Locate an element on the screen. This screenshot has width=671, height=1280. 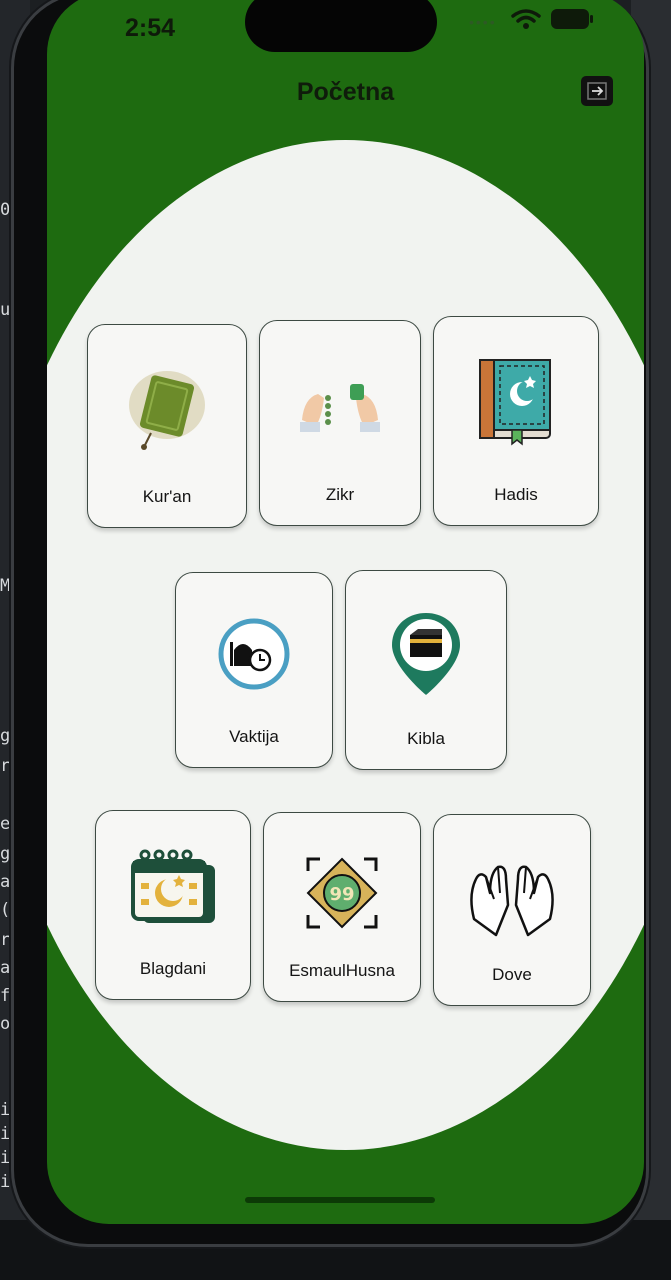
menu-tile-label: EsmaulHusna is located at coordinates (342, 970).